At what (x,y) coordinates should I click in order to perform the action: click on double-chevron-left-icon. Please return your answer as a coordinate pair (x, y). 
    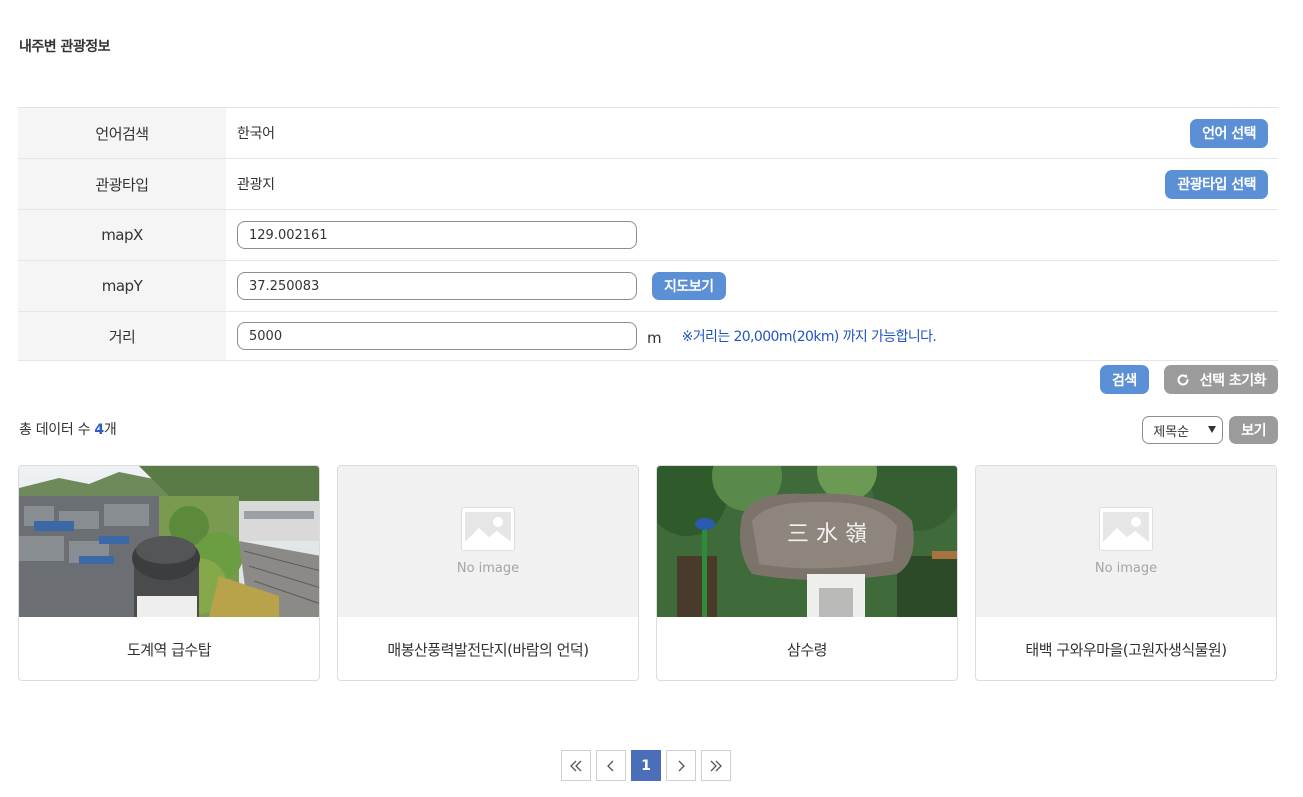
    Looking at the image, I should click on (576, 765).